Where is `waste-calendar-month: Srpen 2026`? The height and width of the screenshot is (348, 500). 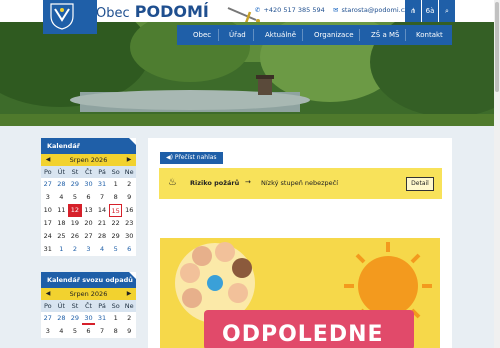 waste-calendar-month: Srpen 2026 is located at coordinates (88, 294).